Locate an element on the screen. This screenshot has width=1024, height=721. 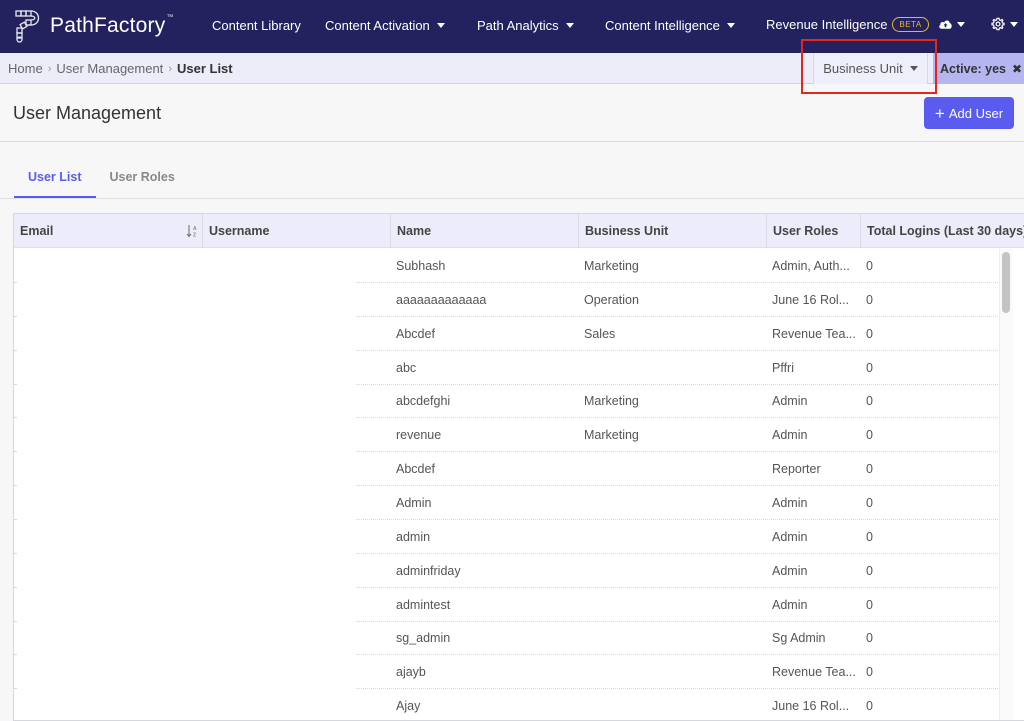
cell-business-unit: Operation is located at coordinates (611, 299).